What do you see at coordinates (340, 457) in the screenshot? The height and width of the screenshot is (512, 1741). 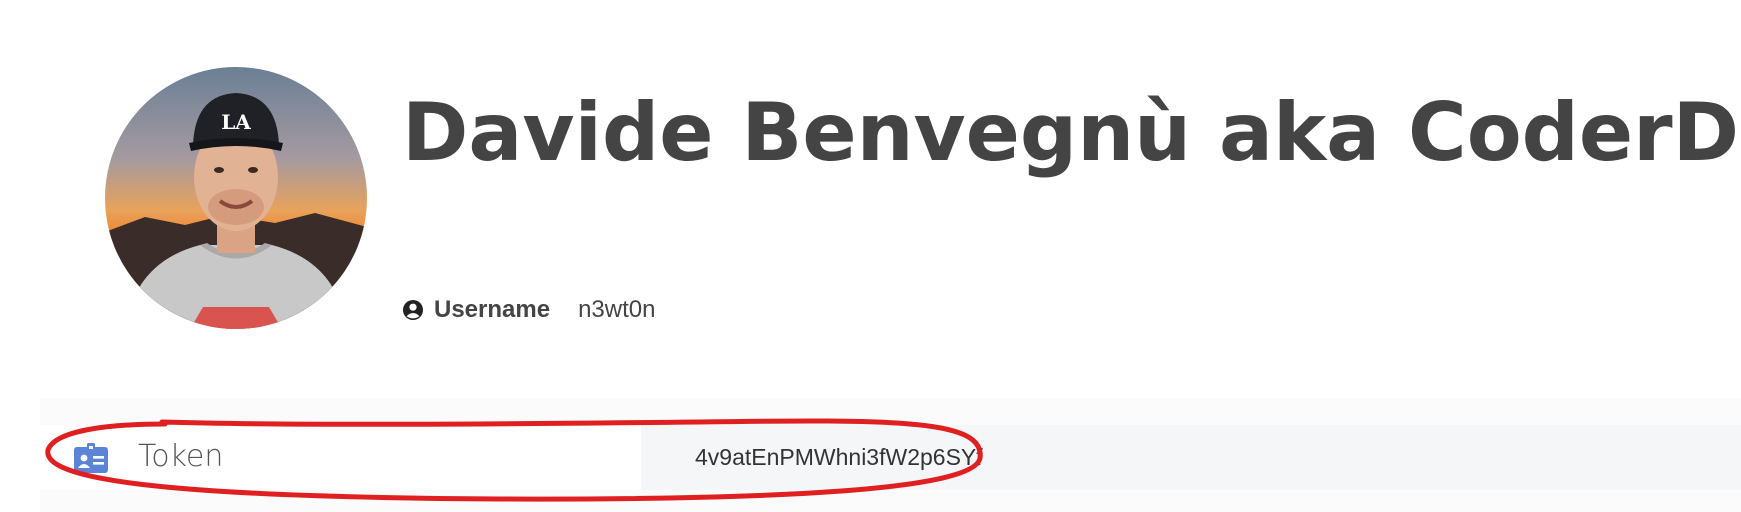 I see `token-label-cell: Token` at bounding box center [340, 457].